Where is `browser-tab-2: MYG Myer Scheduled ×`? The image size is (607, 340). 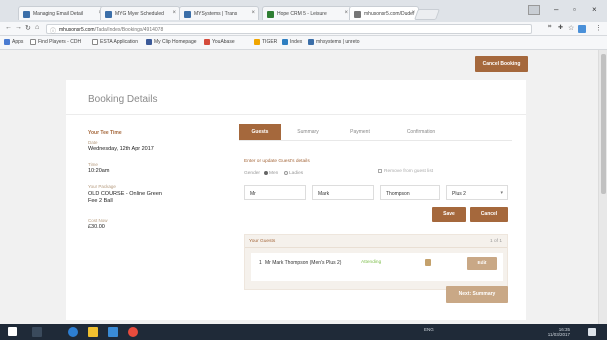 browser-tab-2: MYG Myer Scheduled × is located at coordinates (140, 13).